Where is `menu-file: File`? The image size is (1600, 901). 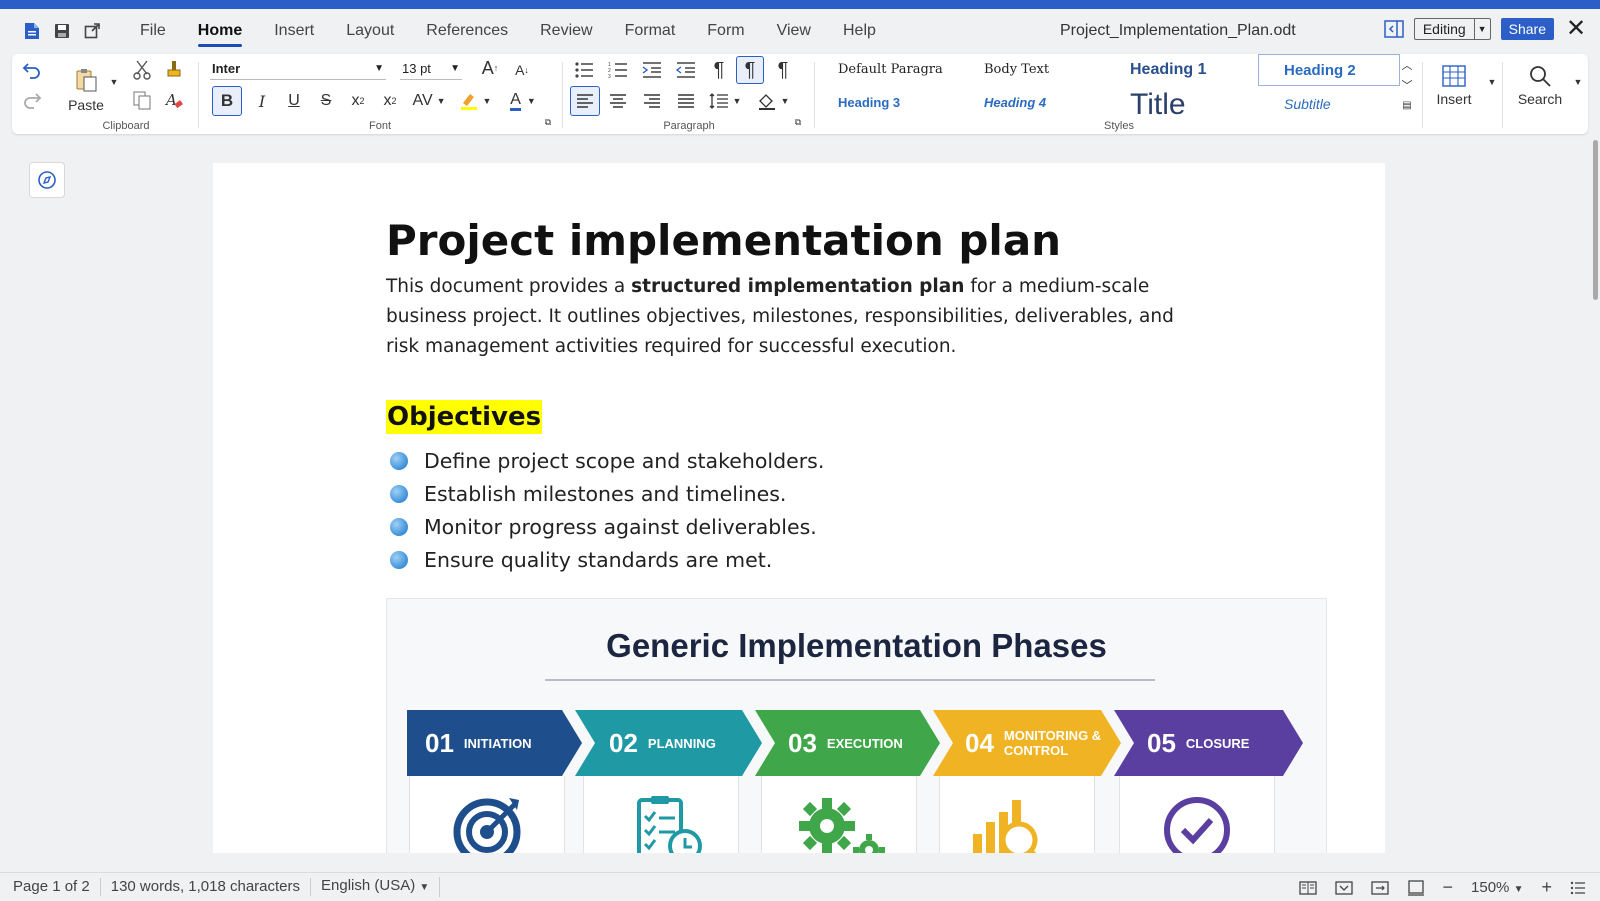 menu-file: File is located at coordinates (153, 31).